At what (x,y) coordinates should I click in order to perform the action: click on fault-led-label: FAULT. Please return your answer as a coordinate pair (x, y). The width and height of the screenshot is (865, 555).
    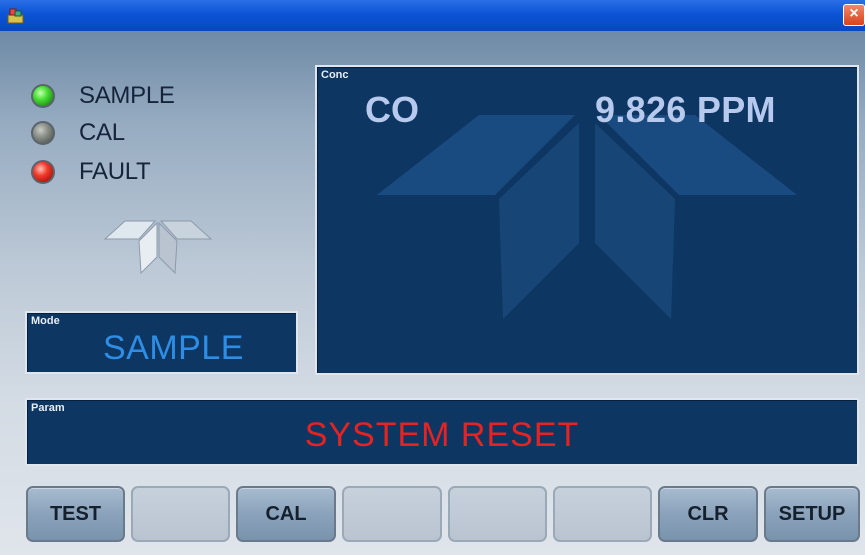
    Looking at the image, I should click on (115, 171).